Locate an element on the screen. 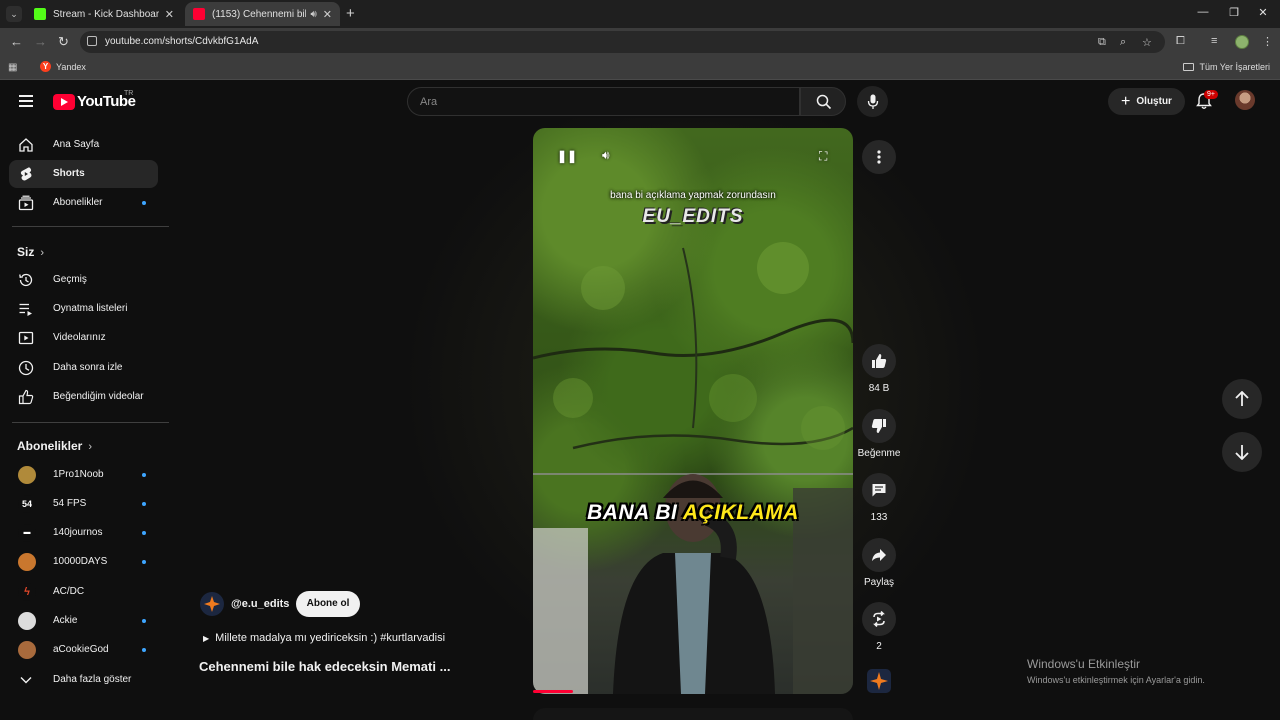  thumbs-up-icon is located at coordinates (879, 361).